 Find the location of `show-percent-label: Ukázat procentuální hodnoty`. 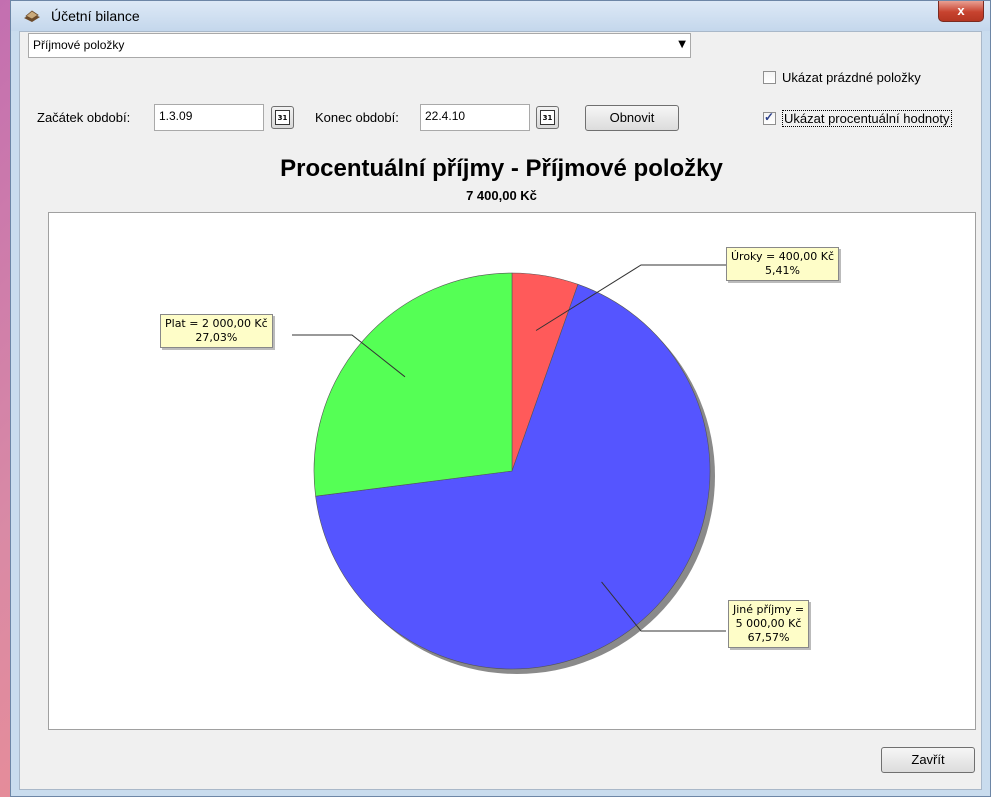

show-percent-label: Ukázat procentuální hodnoty is located at coordinates (867, 118).